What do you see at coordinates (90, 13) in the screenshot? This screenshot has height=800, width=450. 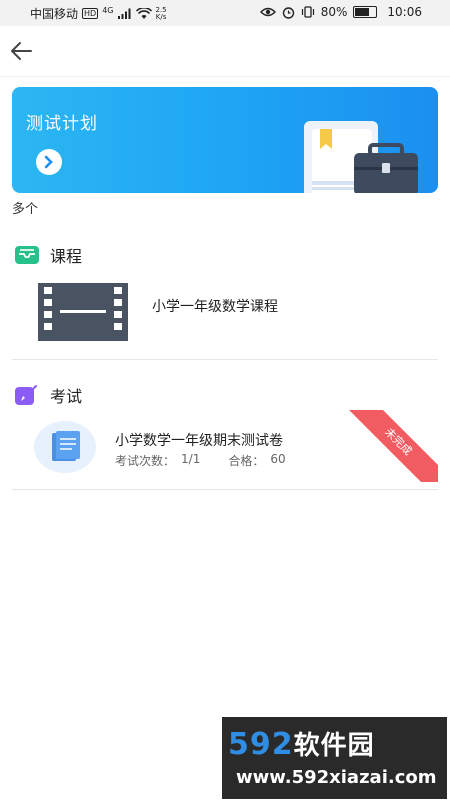 I see `hd-badge: HD` at bounding box center [90, 13].